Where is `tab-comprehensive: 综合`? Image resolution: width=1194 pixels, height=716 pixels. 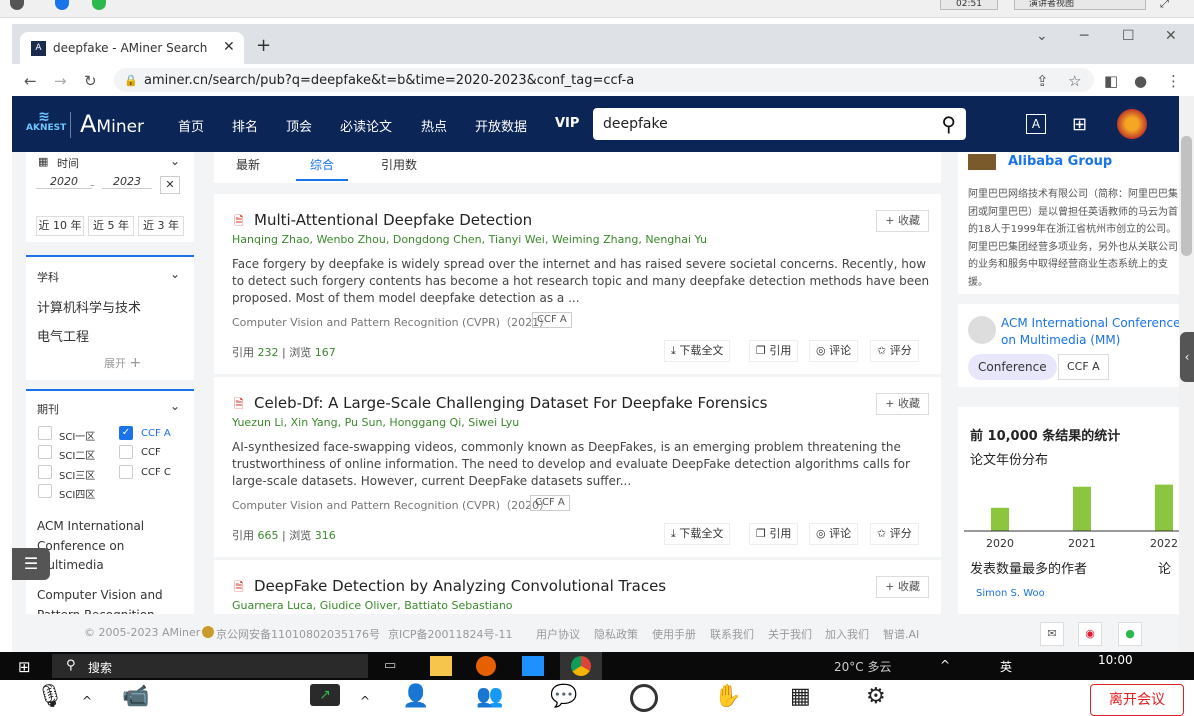 tab-comprehensive: 综合 is located at coordinates (322, 168).